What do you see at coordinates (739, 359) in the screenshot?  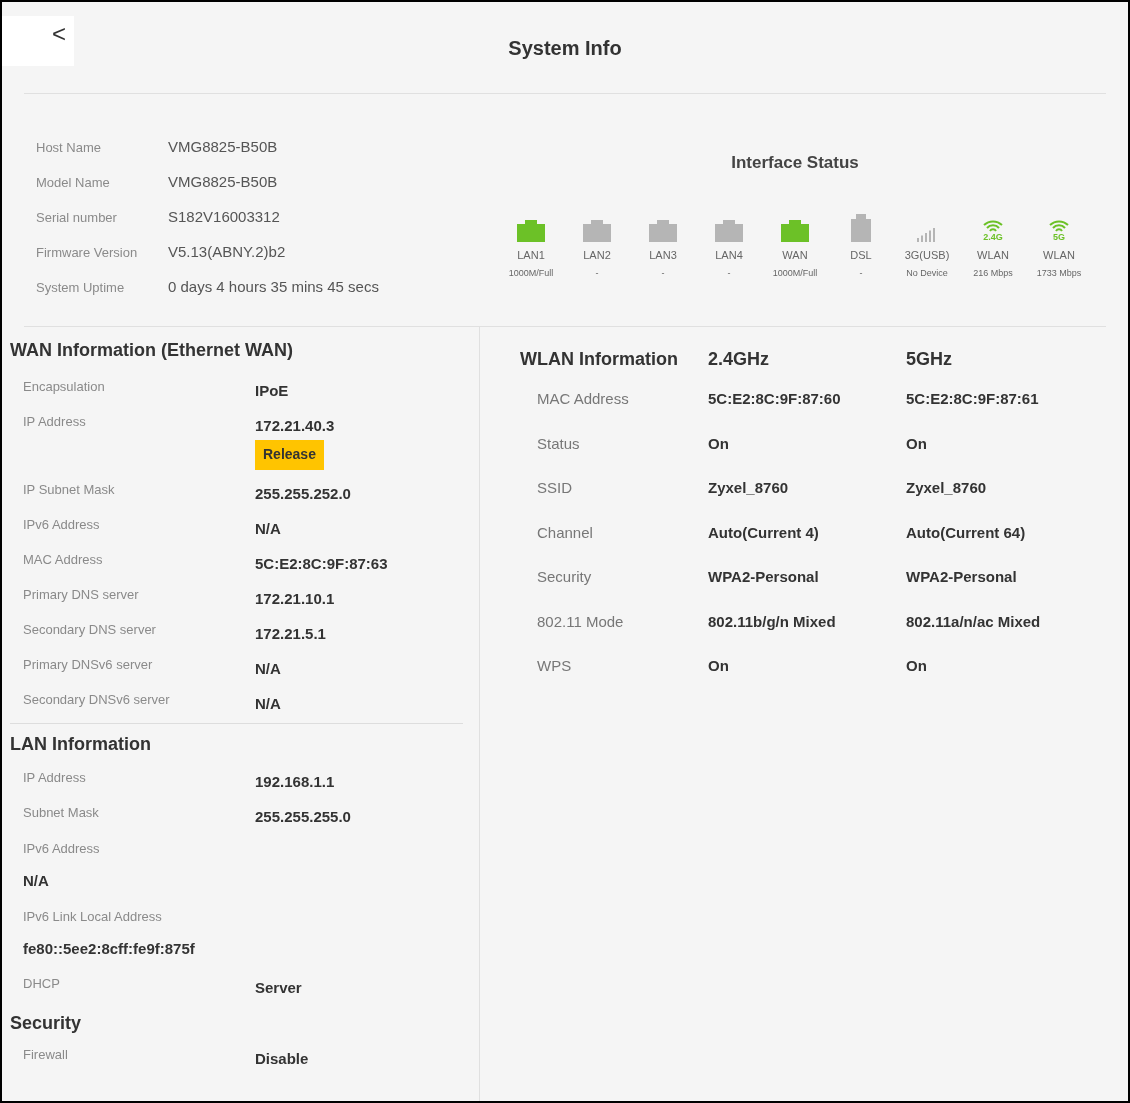 I see `column-header: 2.4GHz` at bounding box center [739, 359].